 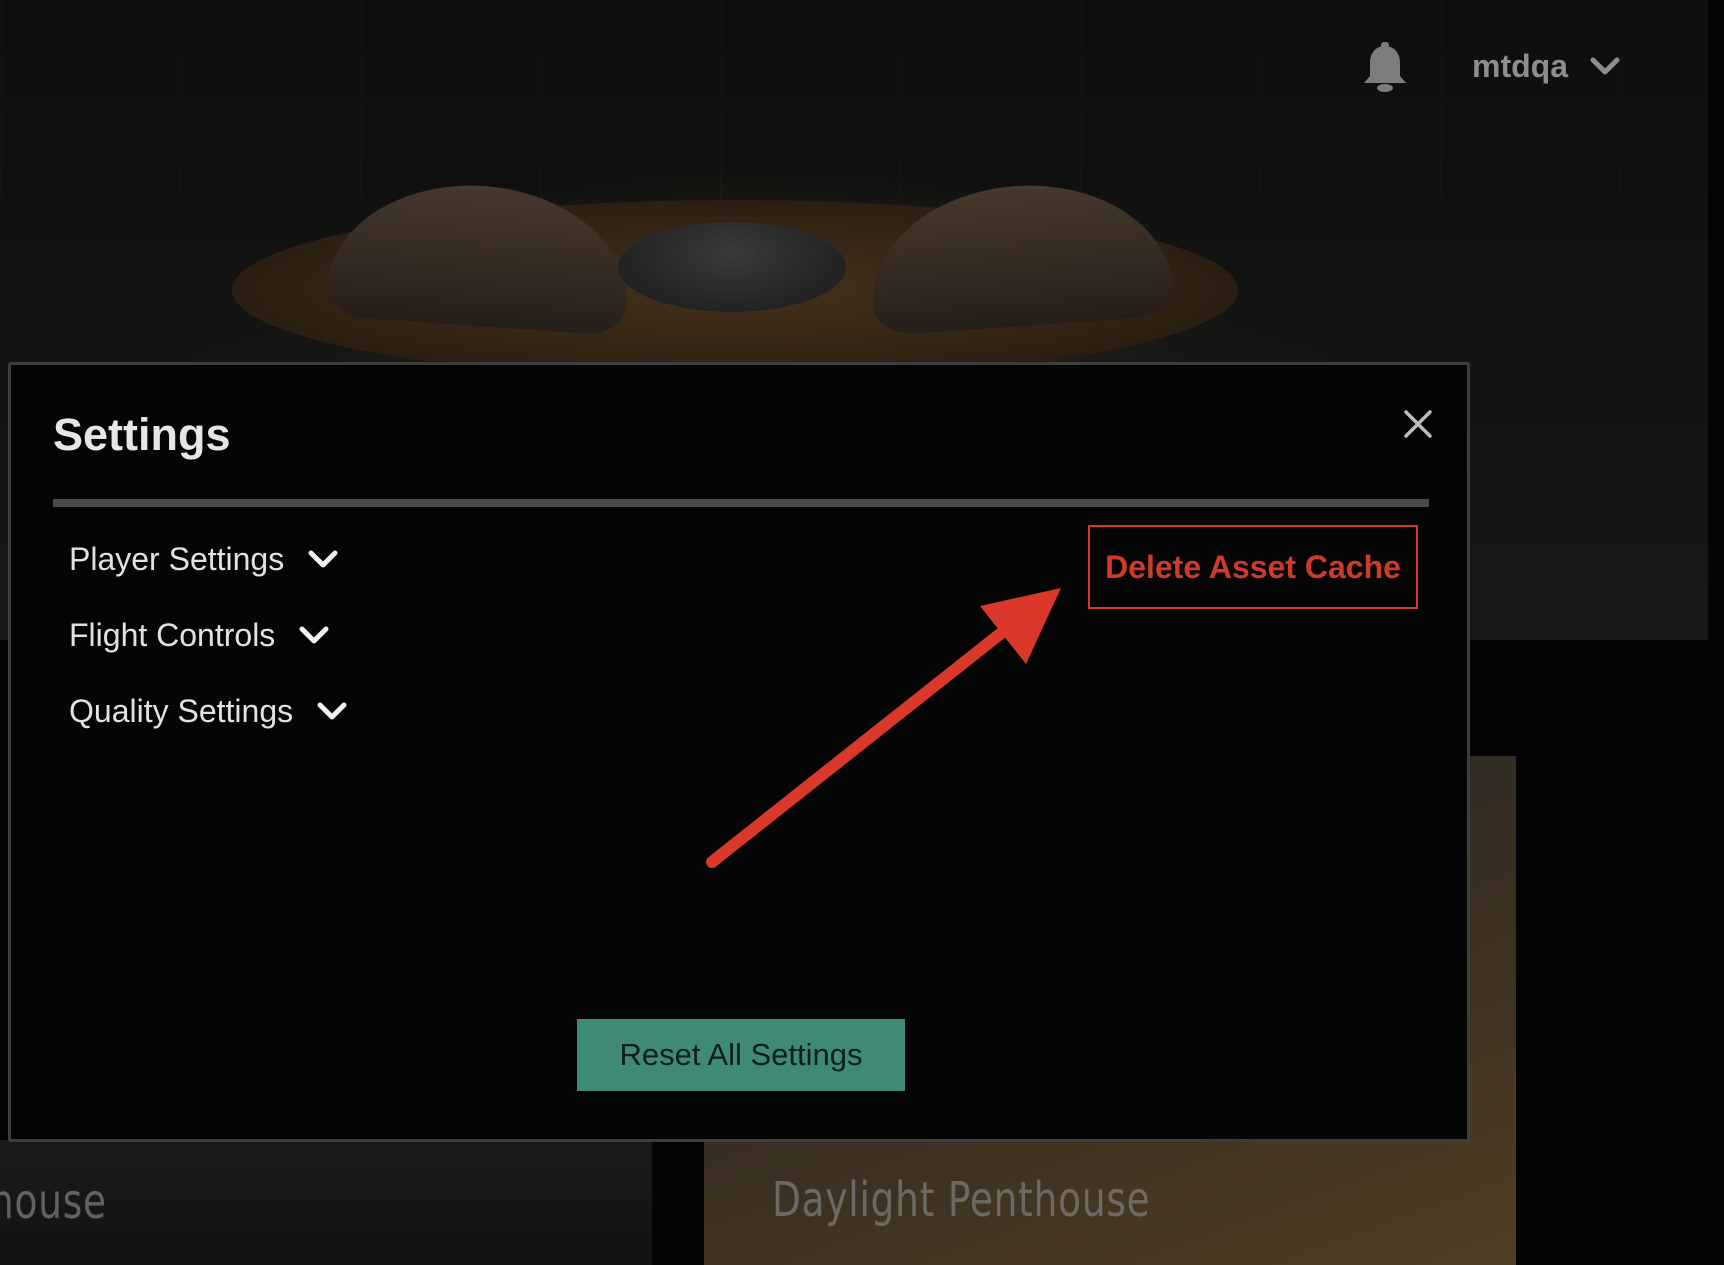 What do you see at coordinates (741, 1055) in the screenshot?
I see `reset-all-settings-button: Reset All Settings` at bounding box center [741, 1055].